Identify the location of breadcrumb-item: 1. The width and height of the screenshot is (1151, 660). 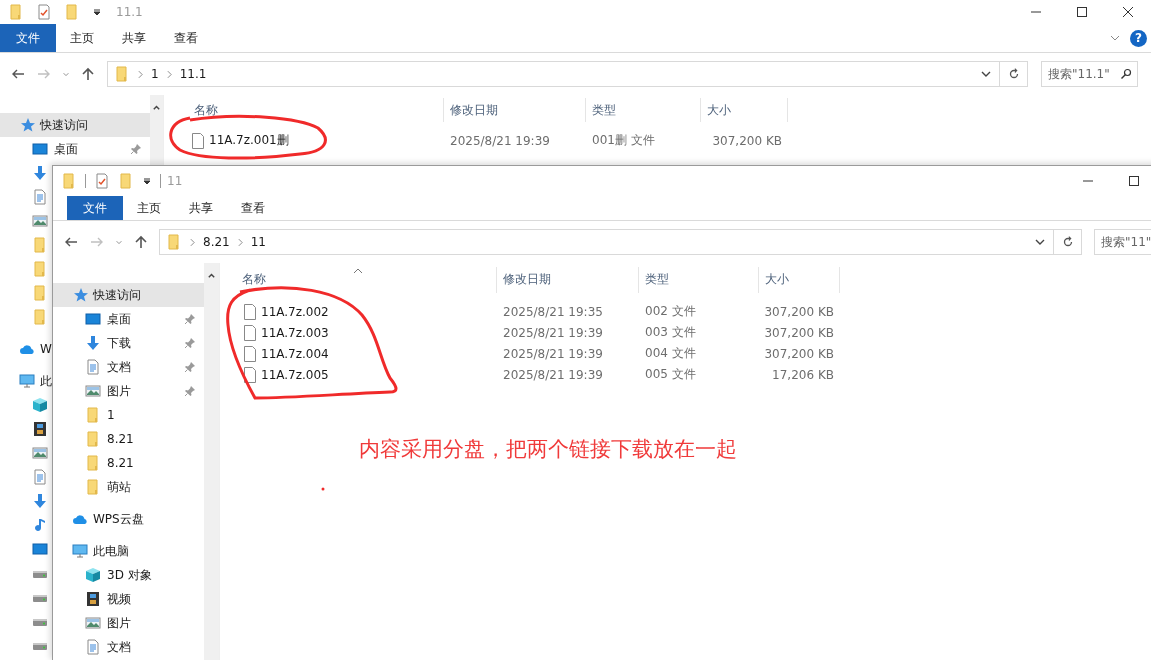
(155, 74).